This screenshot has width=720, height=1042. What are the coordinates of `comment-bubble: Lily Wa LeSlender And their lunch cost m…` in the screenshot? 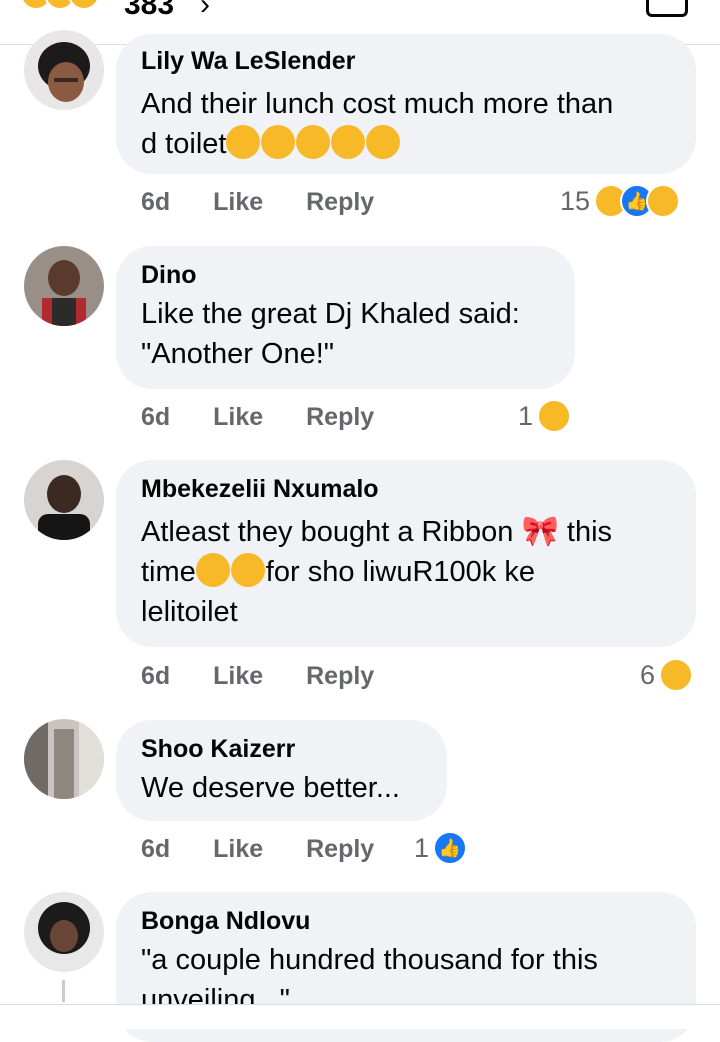 It's located at (406, 104).